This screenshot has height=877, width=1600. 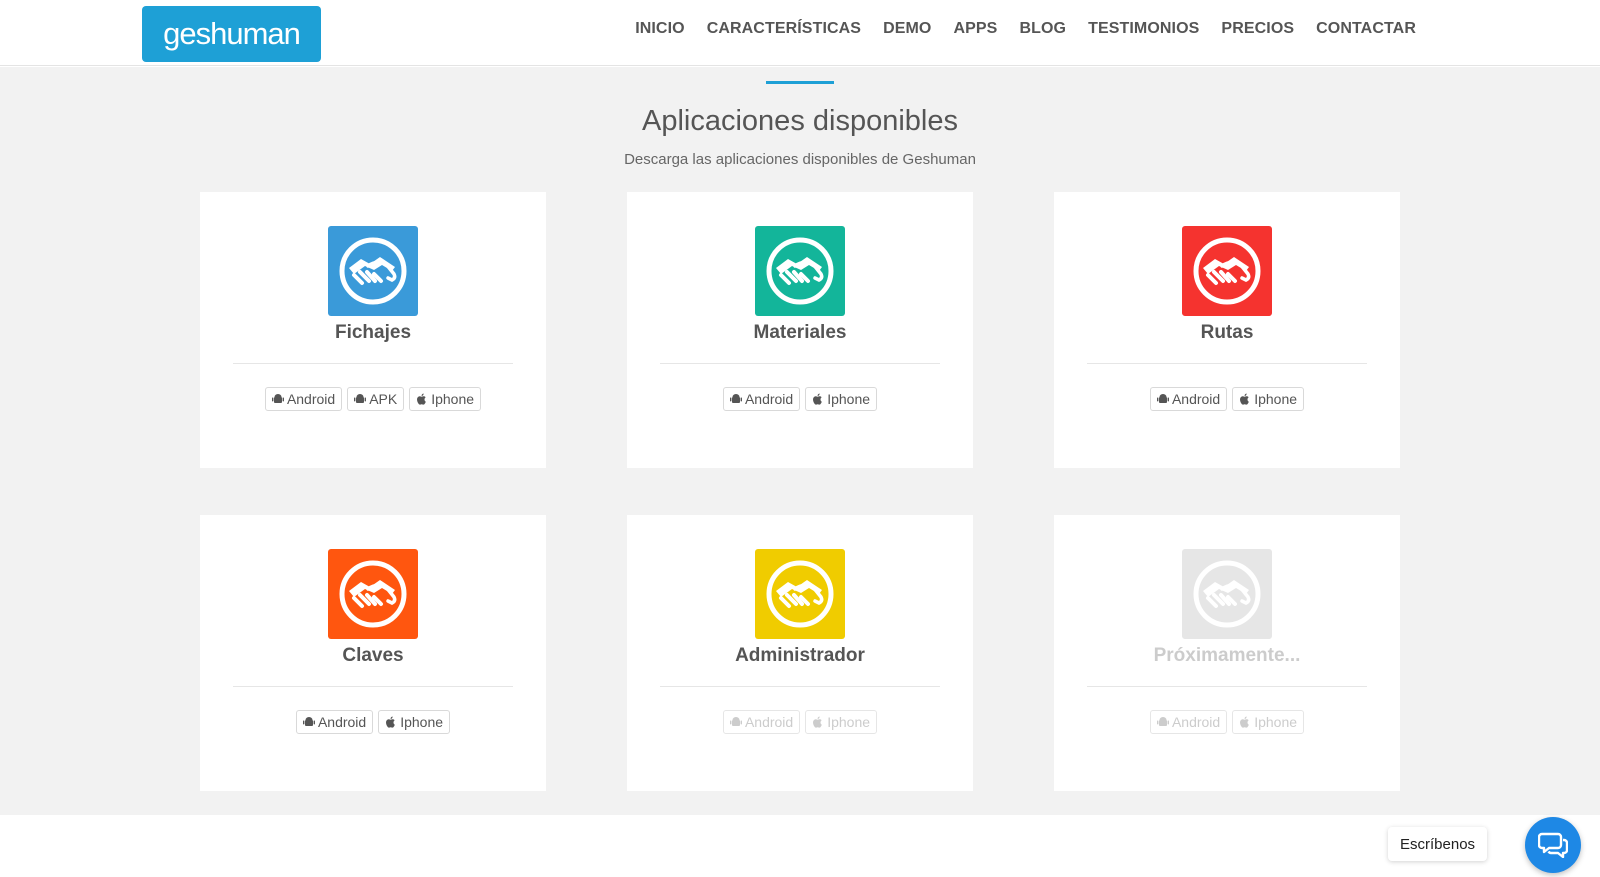 I want to click on nav-item-blog: BLOG, so click(x=1042, y=29).